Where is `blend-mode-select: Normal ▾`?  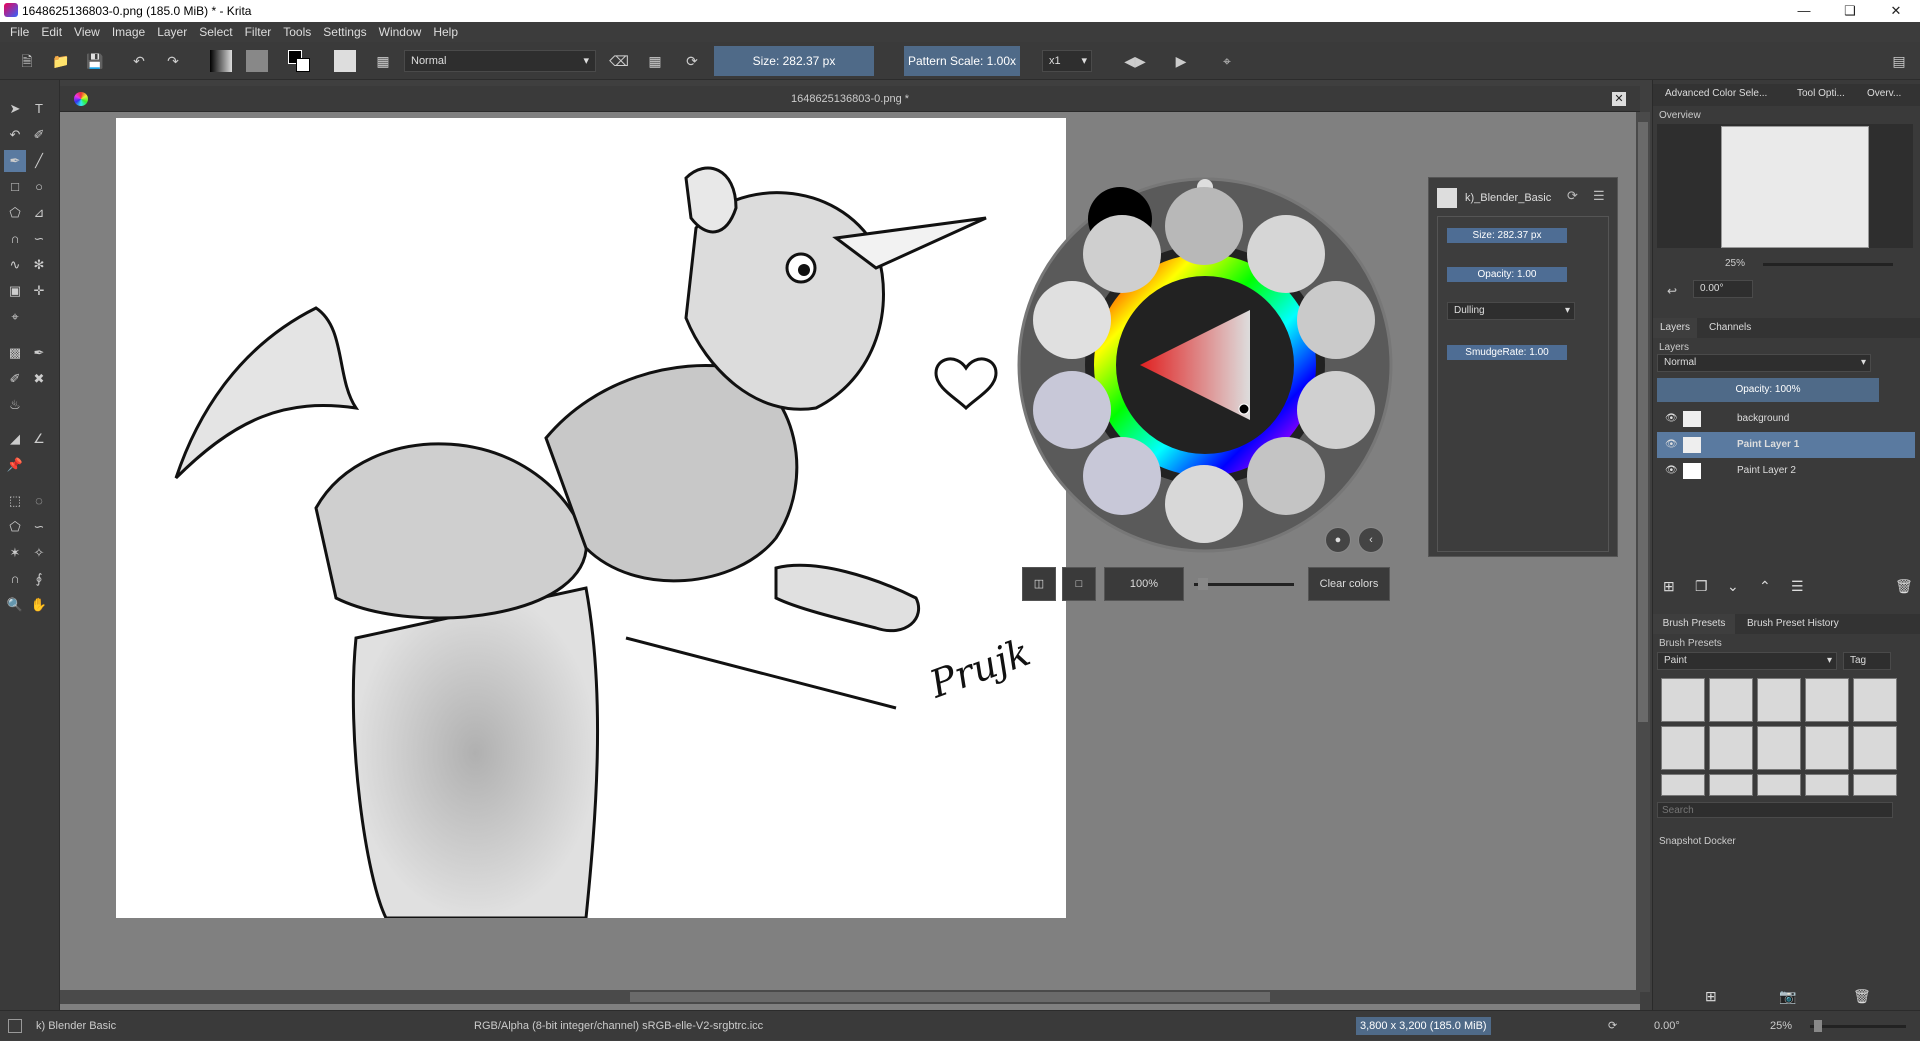
blend-mode-select: Normal ▾ is located at coordinates (500, 61).